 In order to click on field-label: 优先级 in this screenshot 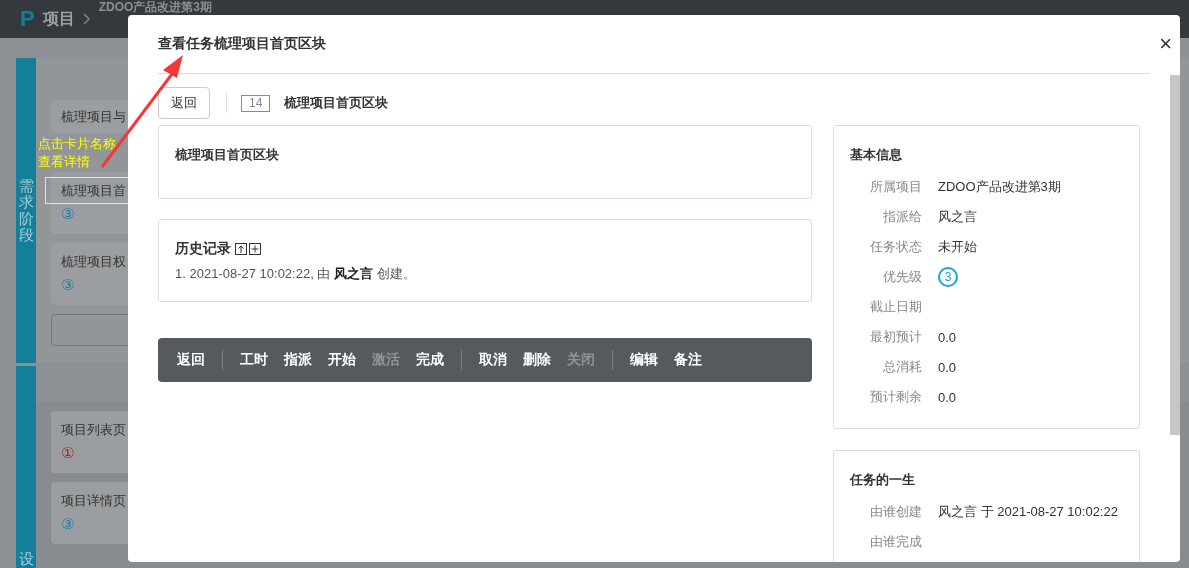, I will do `click(902, 277)`.